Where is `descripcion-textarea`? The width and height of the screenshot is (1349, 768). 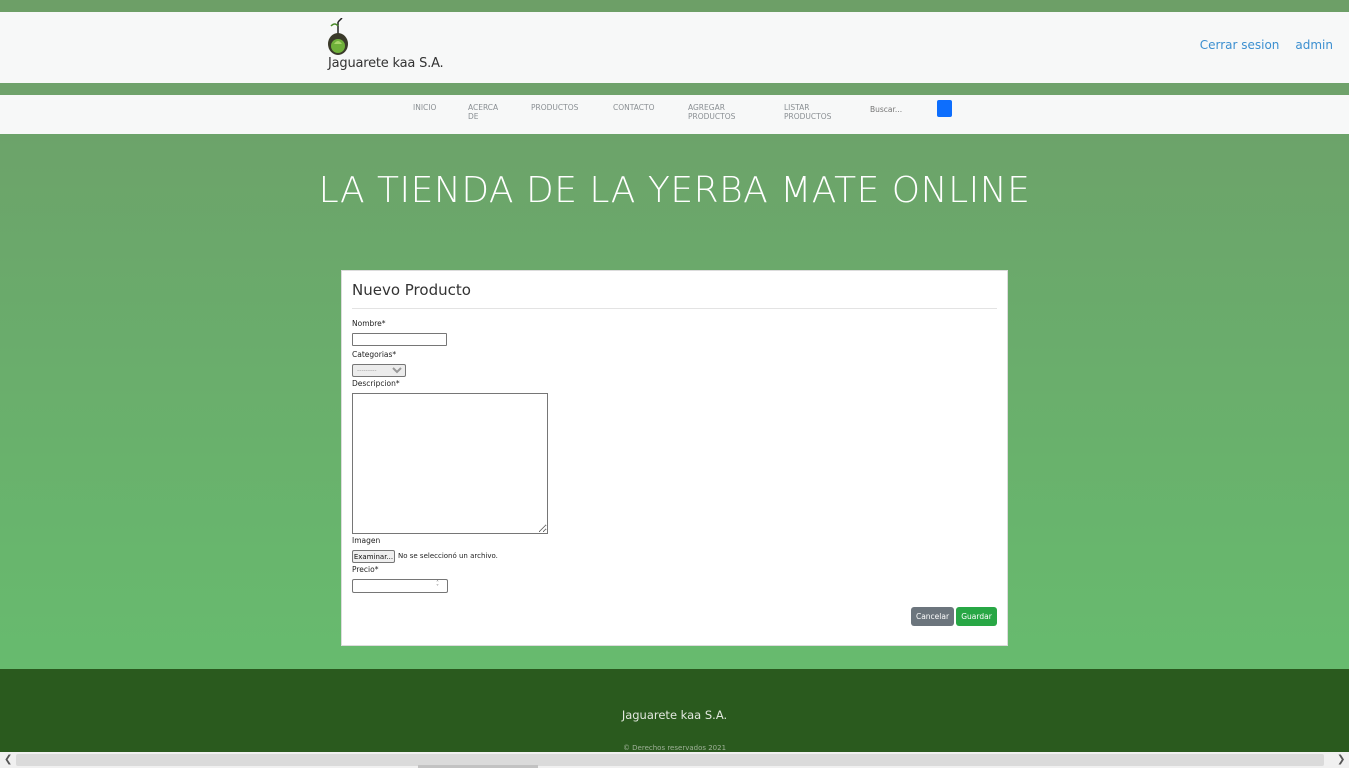 descripcion-textarea is located at coordinates (450, 463).